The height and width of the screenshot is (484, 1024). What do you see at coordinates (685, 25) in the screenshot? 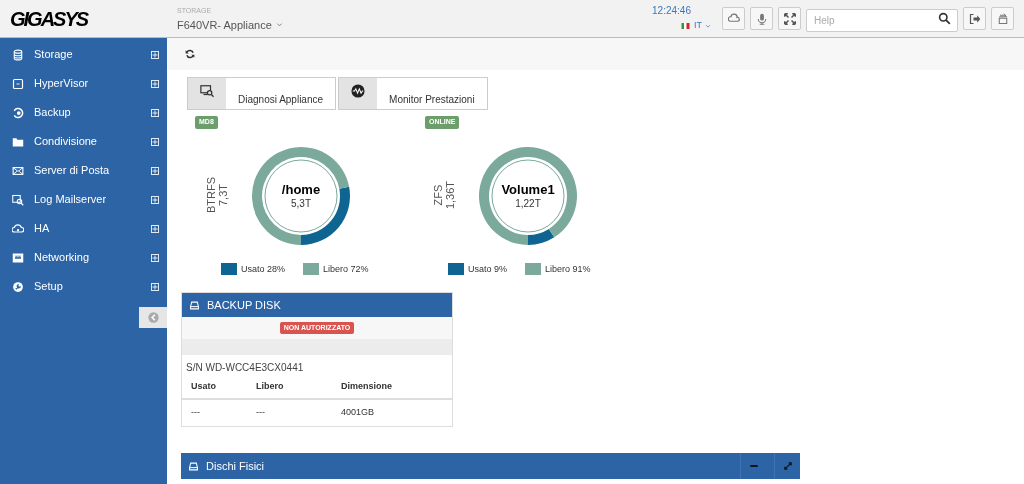
I see `flag-icon` at bounding box center [685, 25].